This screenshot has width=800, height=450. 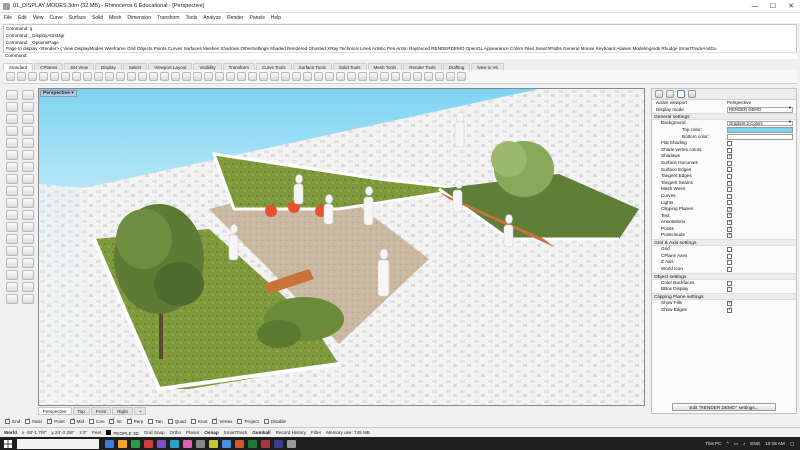 I want to click on taskbar-search-input, so click(x=58, y=443).